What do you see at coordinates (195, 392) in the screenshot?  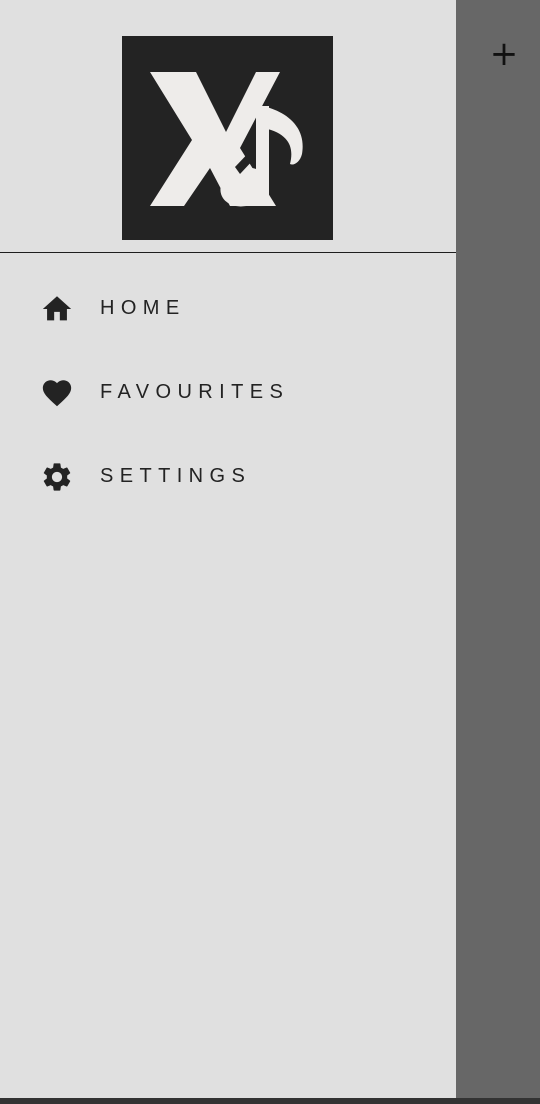 I see `nav-item-label: FAVOURITES` at bounding box center [195, 392].